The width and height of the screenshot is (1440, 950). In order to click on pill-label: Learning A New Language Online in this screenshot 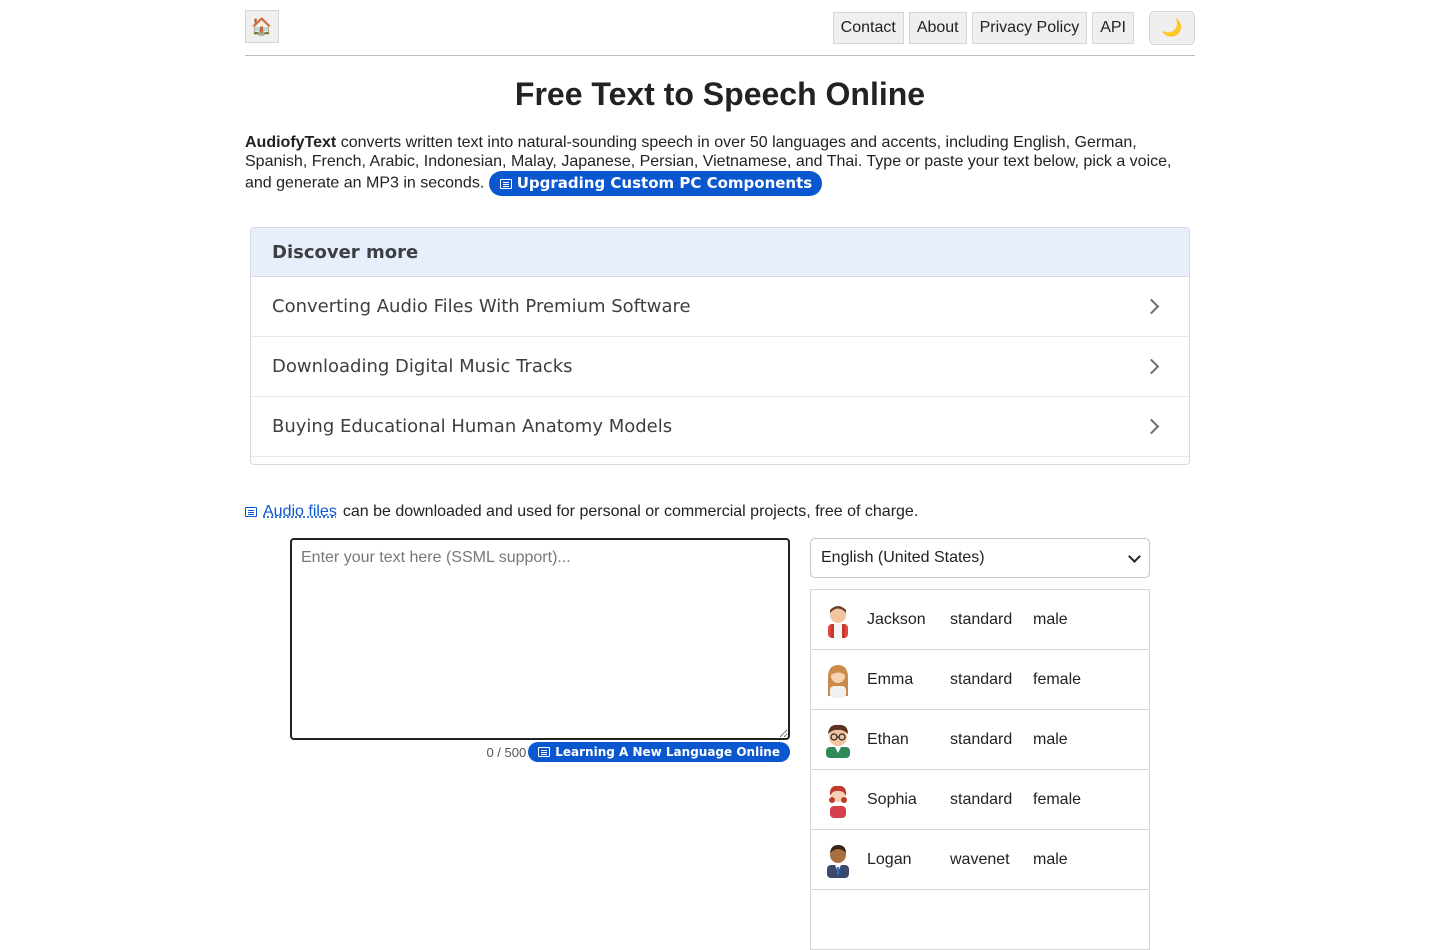, I will do `click(667, 752)`.